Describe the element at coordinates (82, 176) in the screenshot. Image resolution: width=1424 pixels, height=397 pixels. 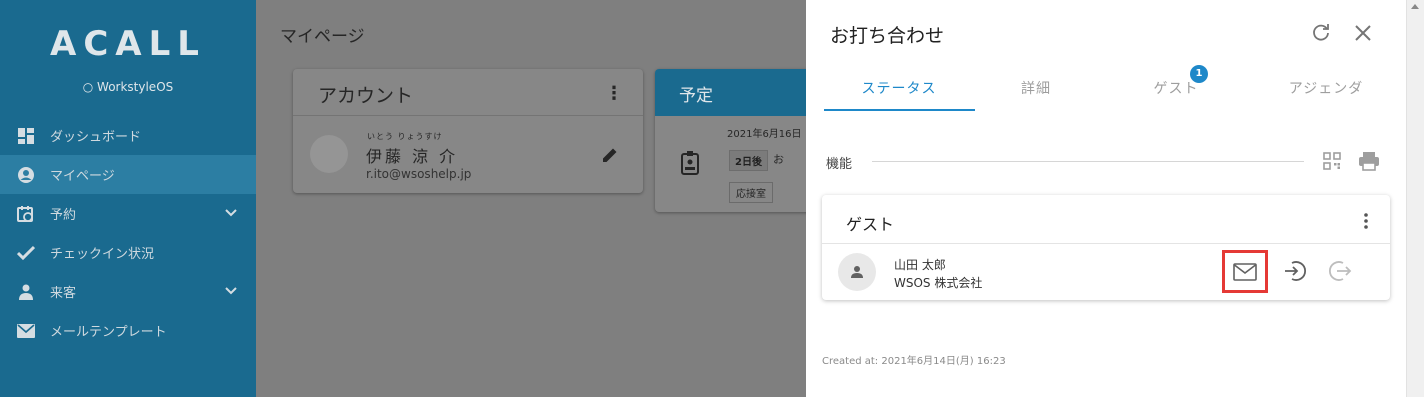
I see `sidebar-item-label: マイページ` at that location.